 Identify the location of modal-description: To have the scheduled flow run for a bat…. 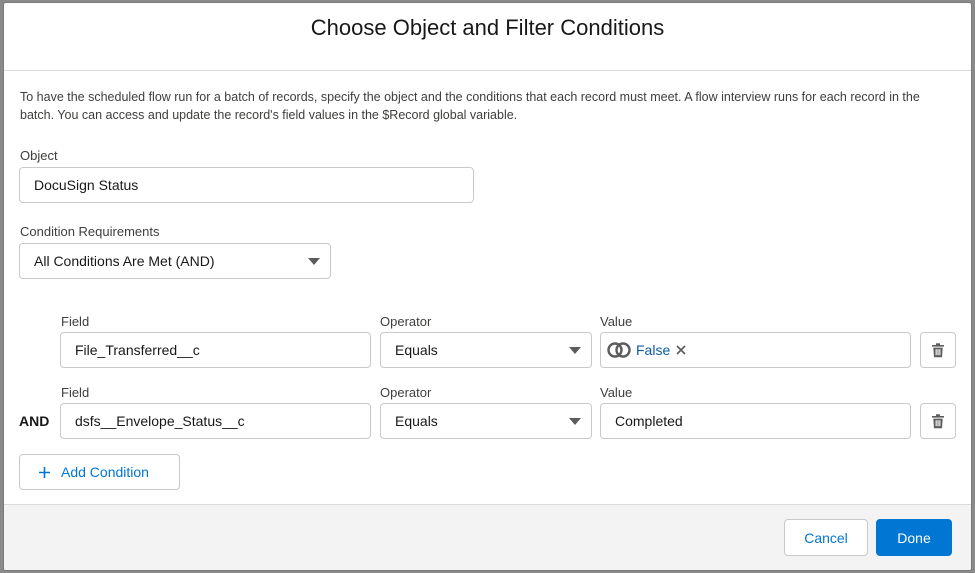
(470, 106).